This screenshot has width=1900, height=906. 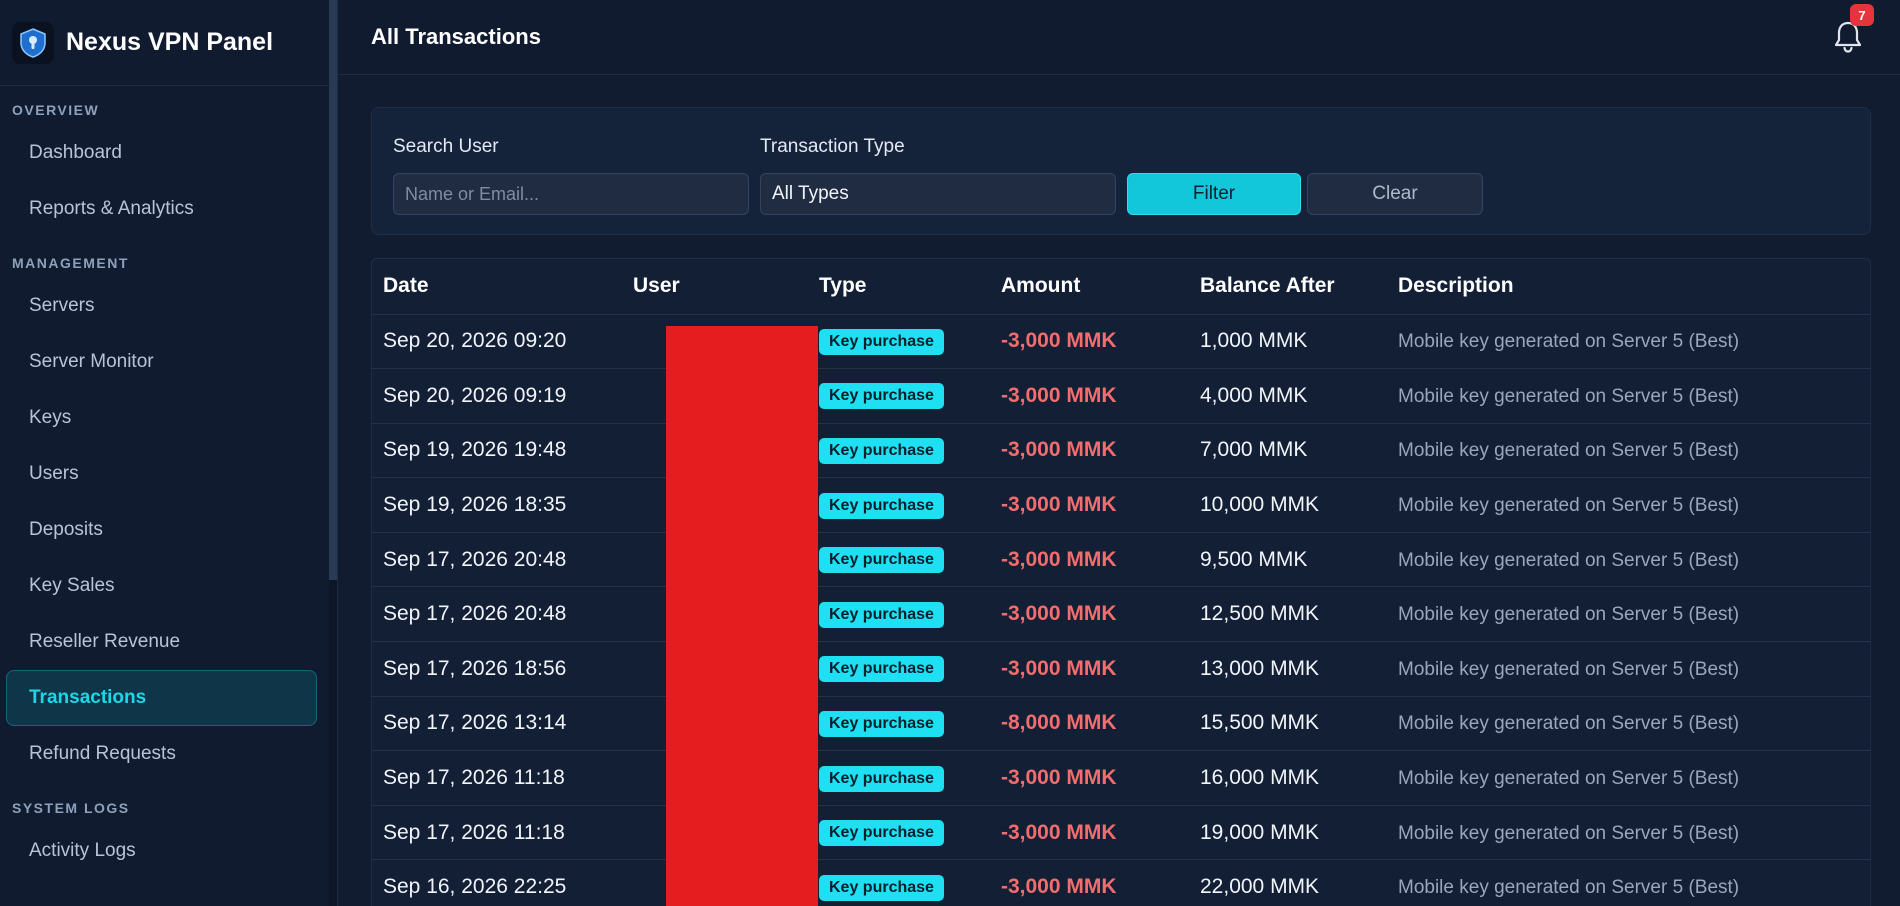 What do you see at coordinates (71, 808) in the screenshot?
I see `nav-section-heading: SYSTEM LOGS` at bounding box center [71, 808].